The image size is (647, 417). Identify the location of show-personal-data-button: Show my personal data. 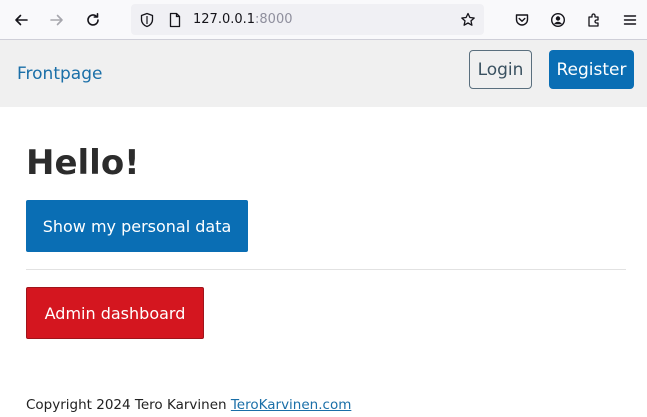
(137, 226).